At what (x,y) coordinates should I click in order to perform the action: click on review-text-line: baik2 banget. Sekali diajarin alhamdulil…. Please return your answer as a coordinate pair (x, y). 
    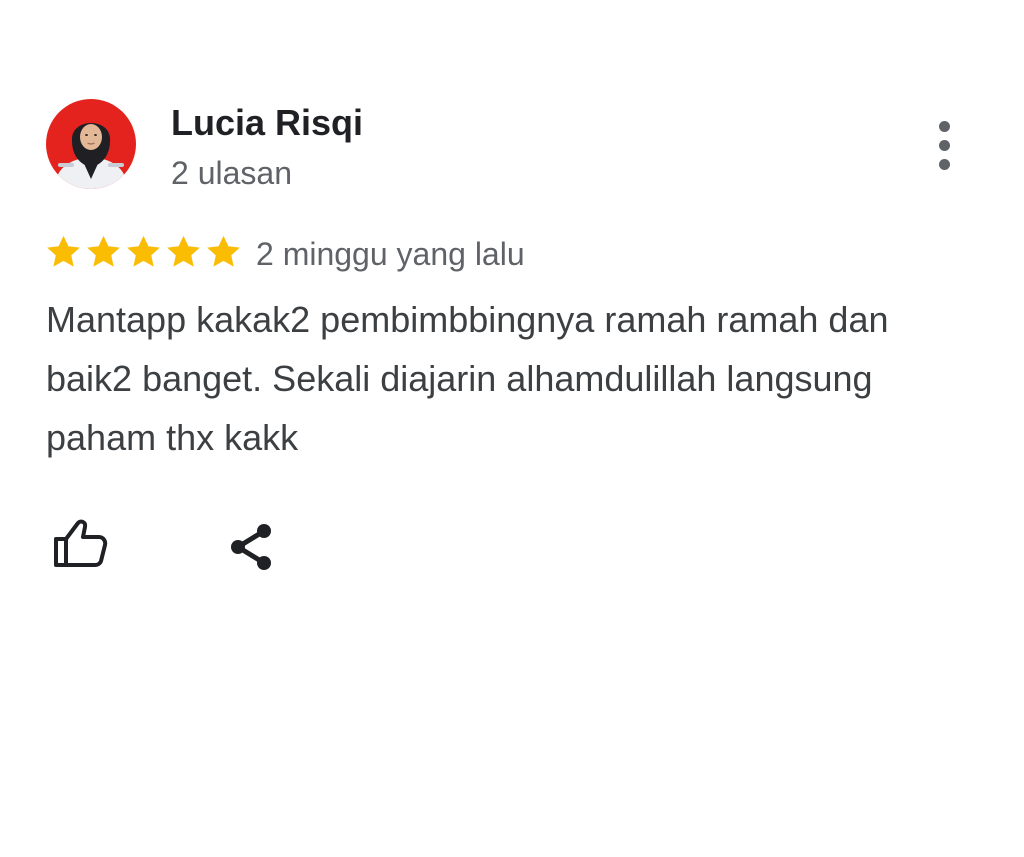
    Looking at the image, I should click on (459, 378).